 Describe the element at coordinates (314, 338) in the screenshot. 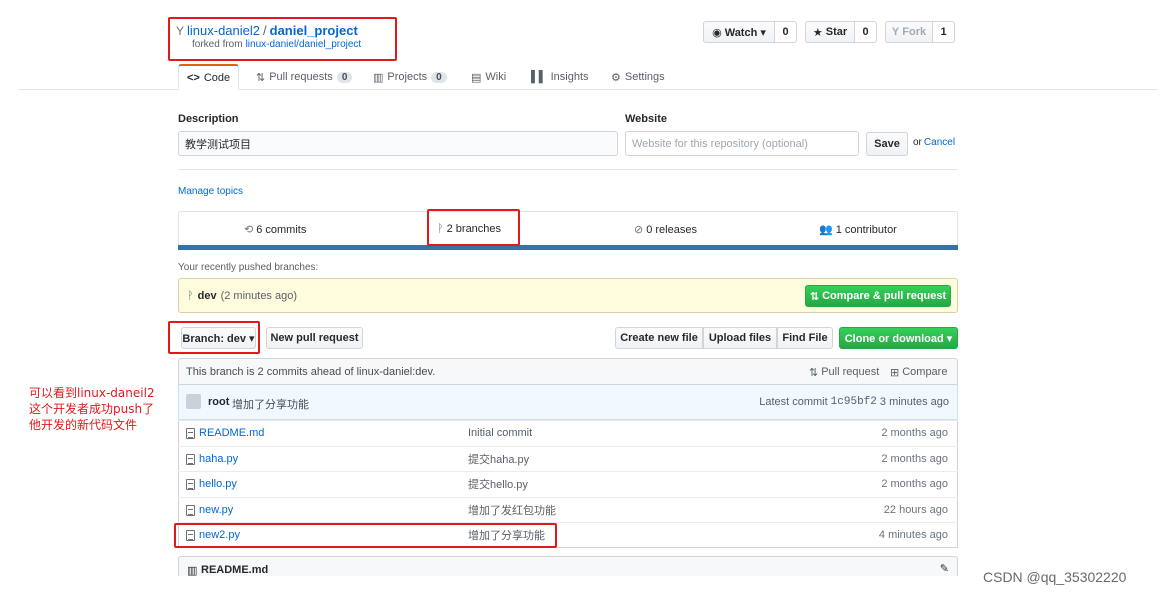

I see `new-pull-request-button: New pull request` at that location.